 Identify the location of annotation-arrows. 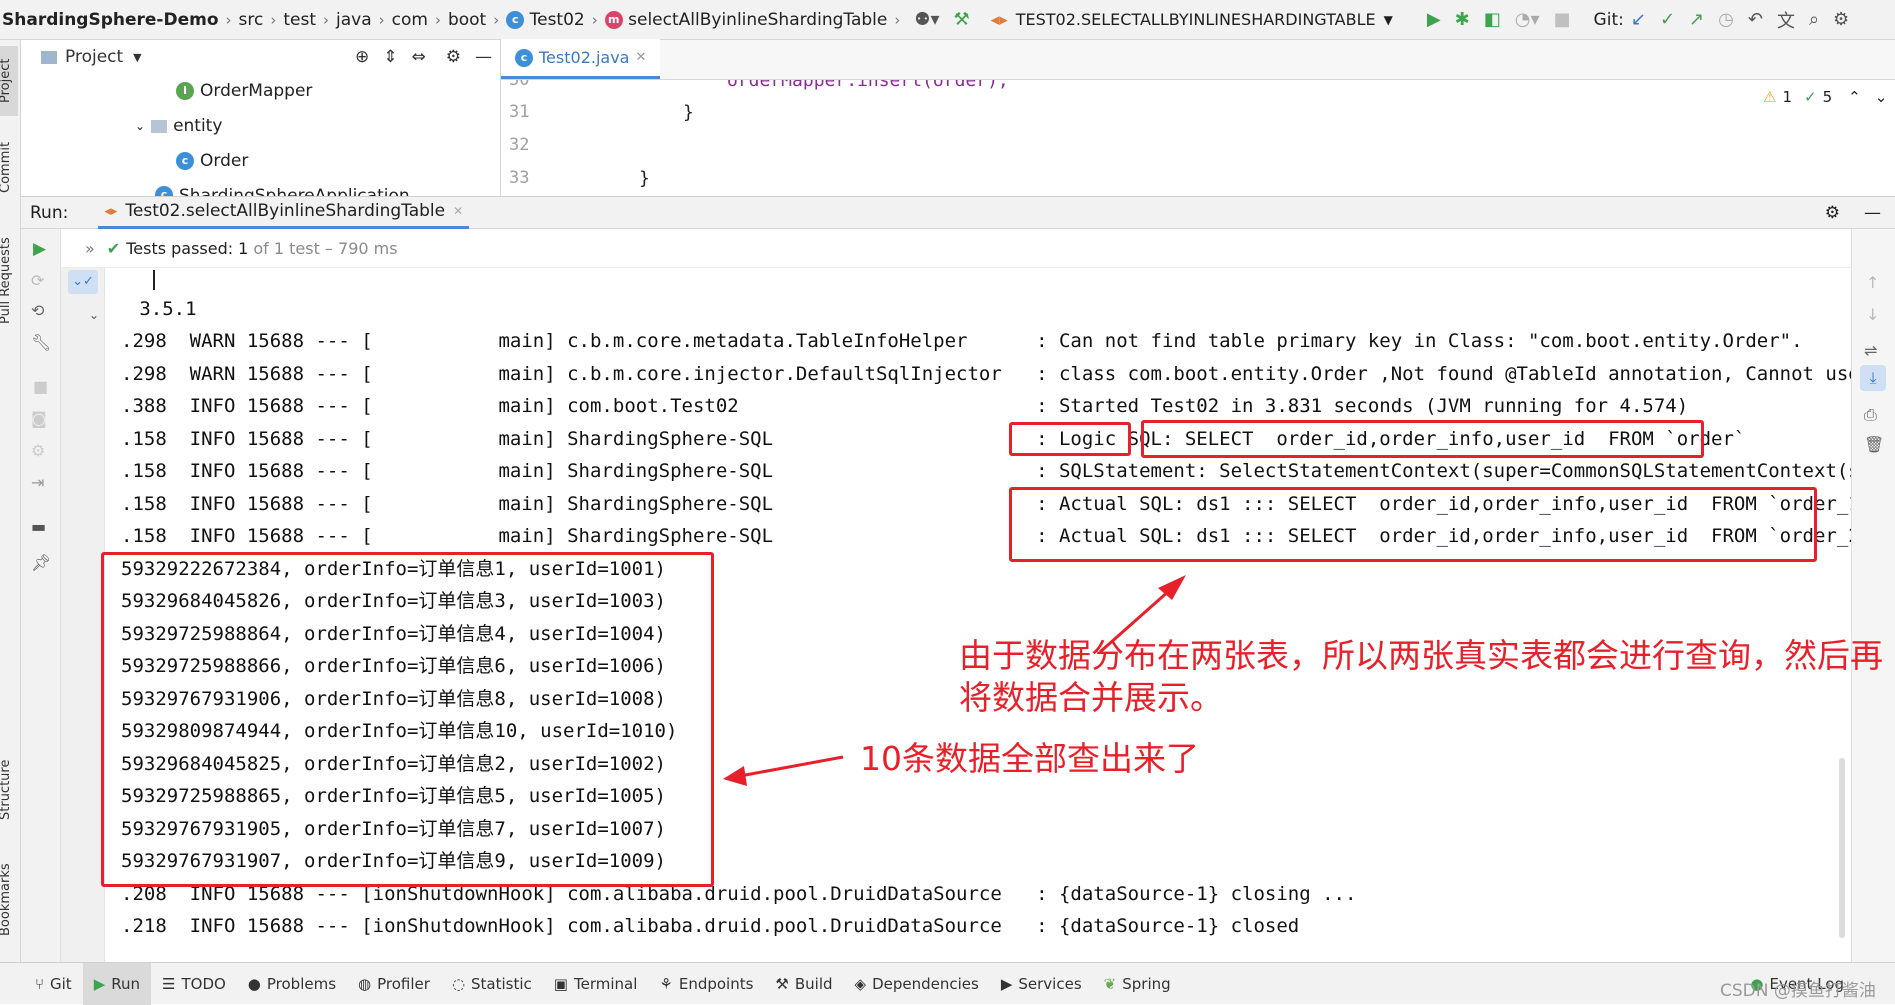
(954, 680).